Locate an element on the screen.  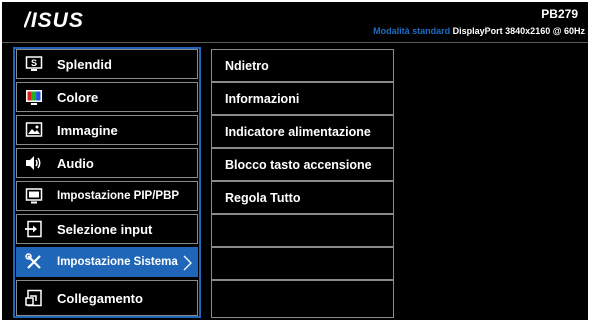
menu-label: Immagine is located at coordinates (87, 130).